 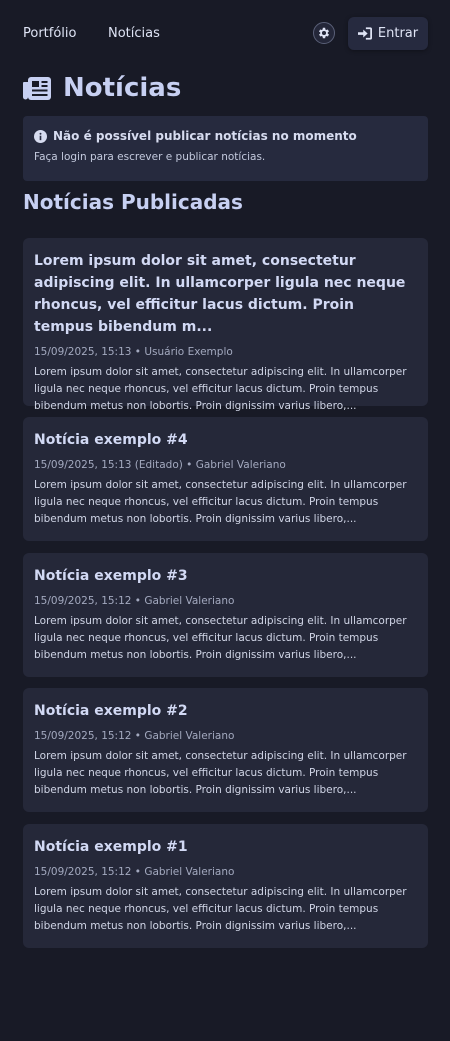 I want to click on info-circle-icon, so click(x=40, y=136).